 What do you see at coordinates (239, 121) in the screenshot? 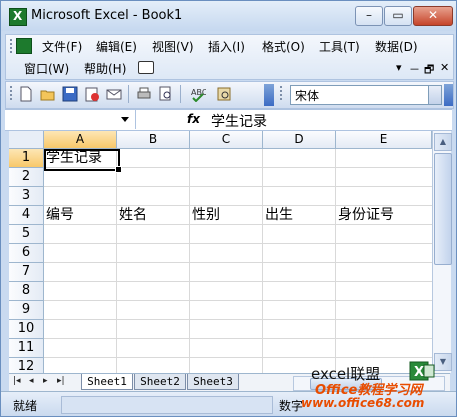
I see `formula-input: 学生记录` at bounding box center [239, 121].